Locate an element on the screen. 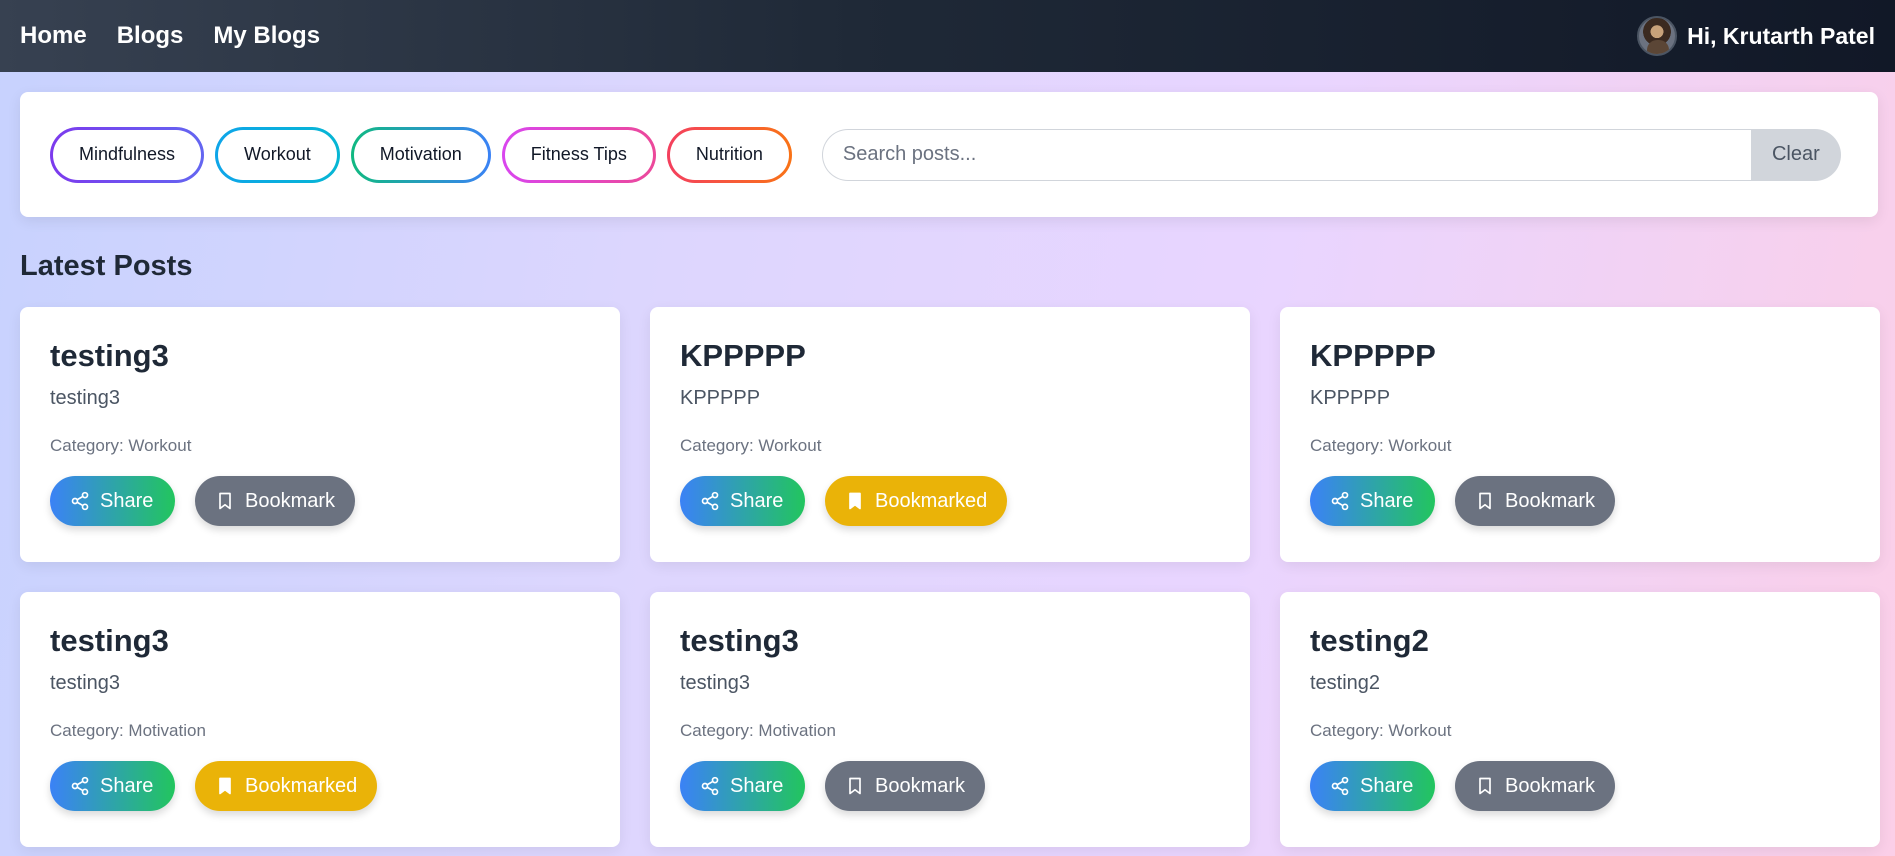 Image resolution: width=1895 pixels, height=856 pixels. user-greeting: Hi, Krutarth Patel is located at coordinates (1781, 35).